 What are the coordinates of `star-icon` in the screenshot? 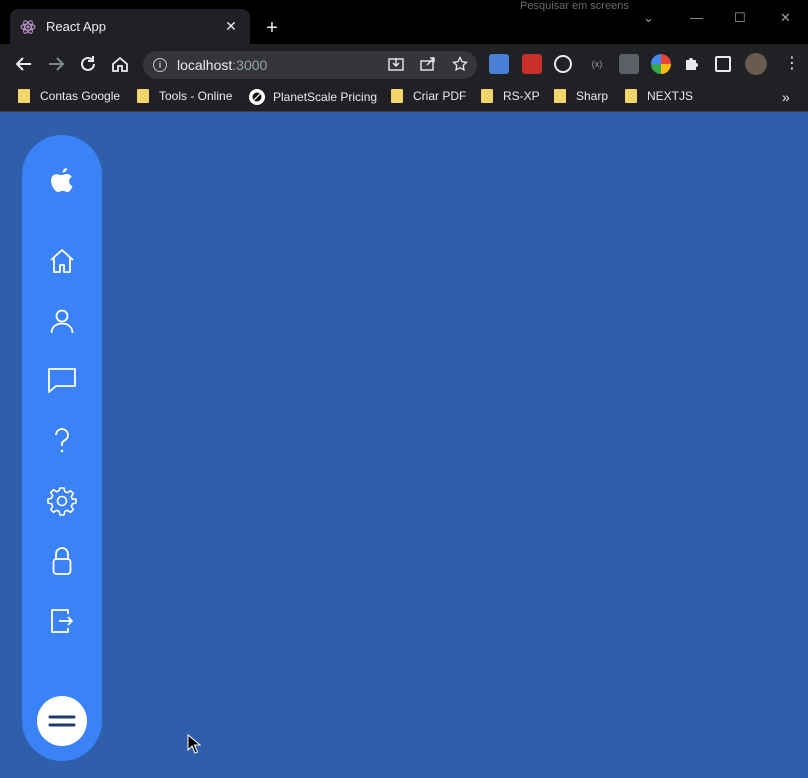 It's located at (460, 66).